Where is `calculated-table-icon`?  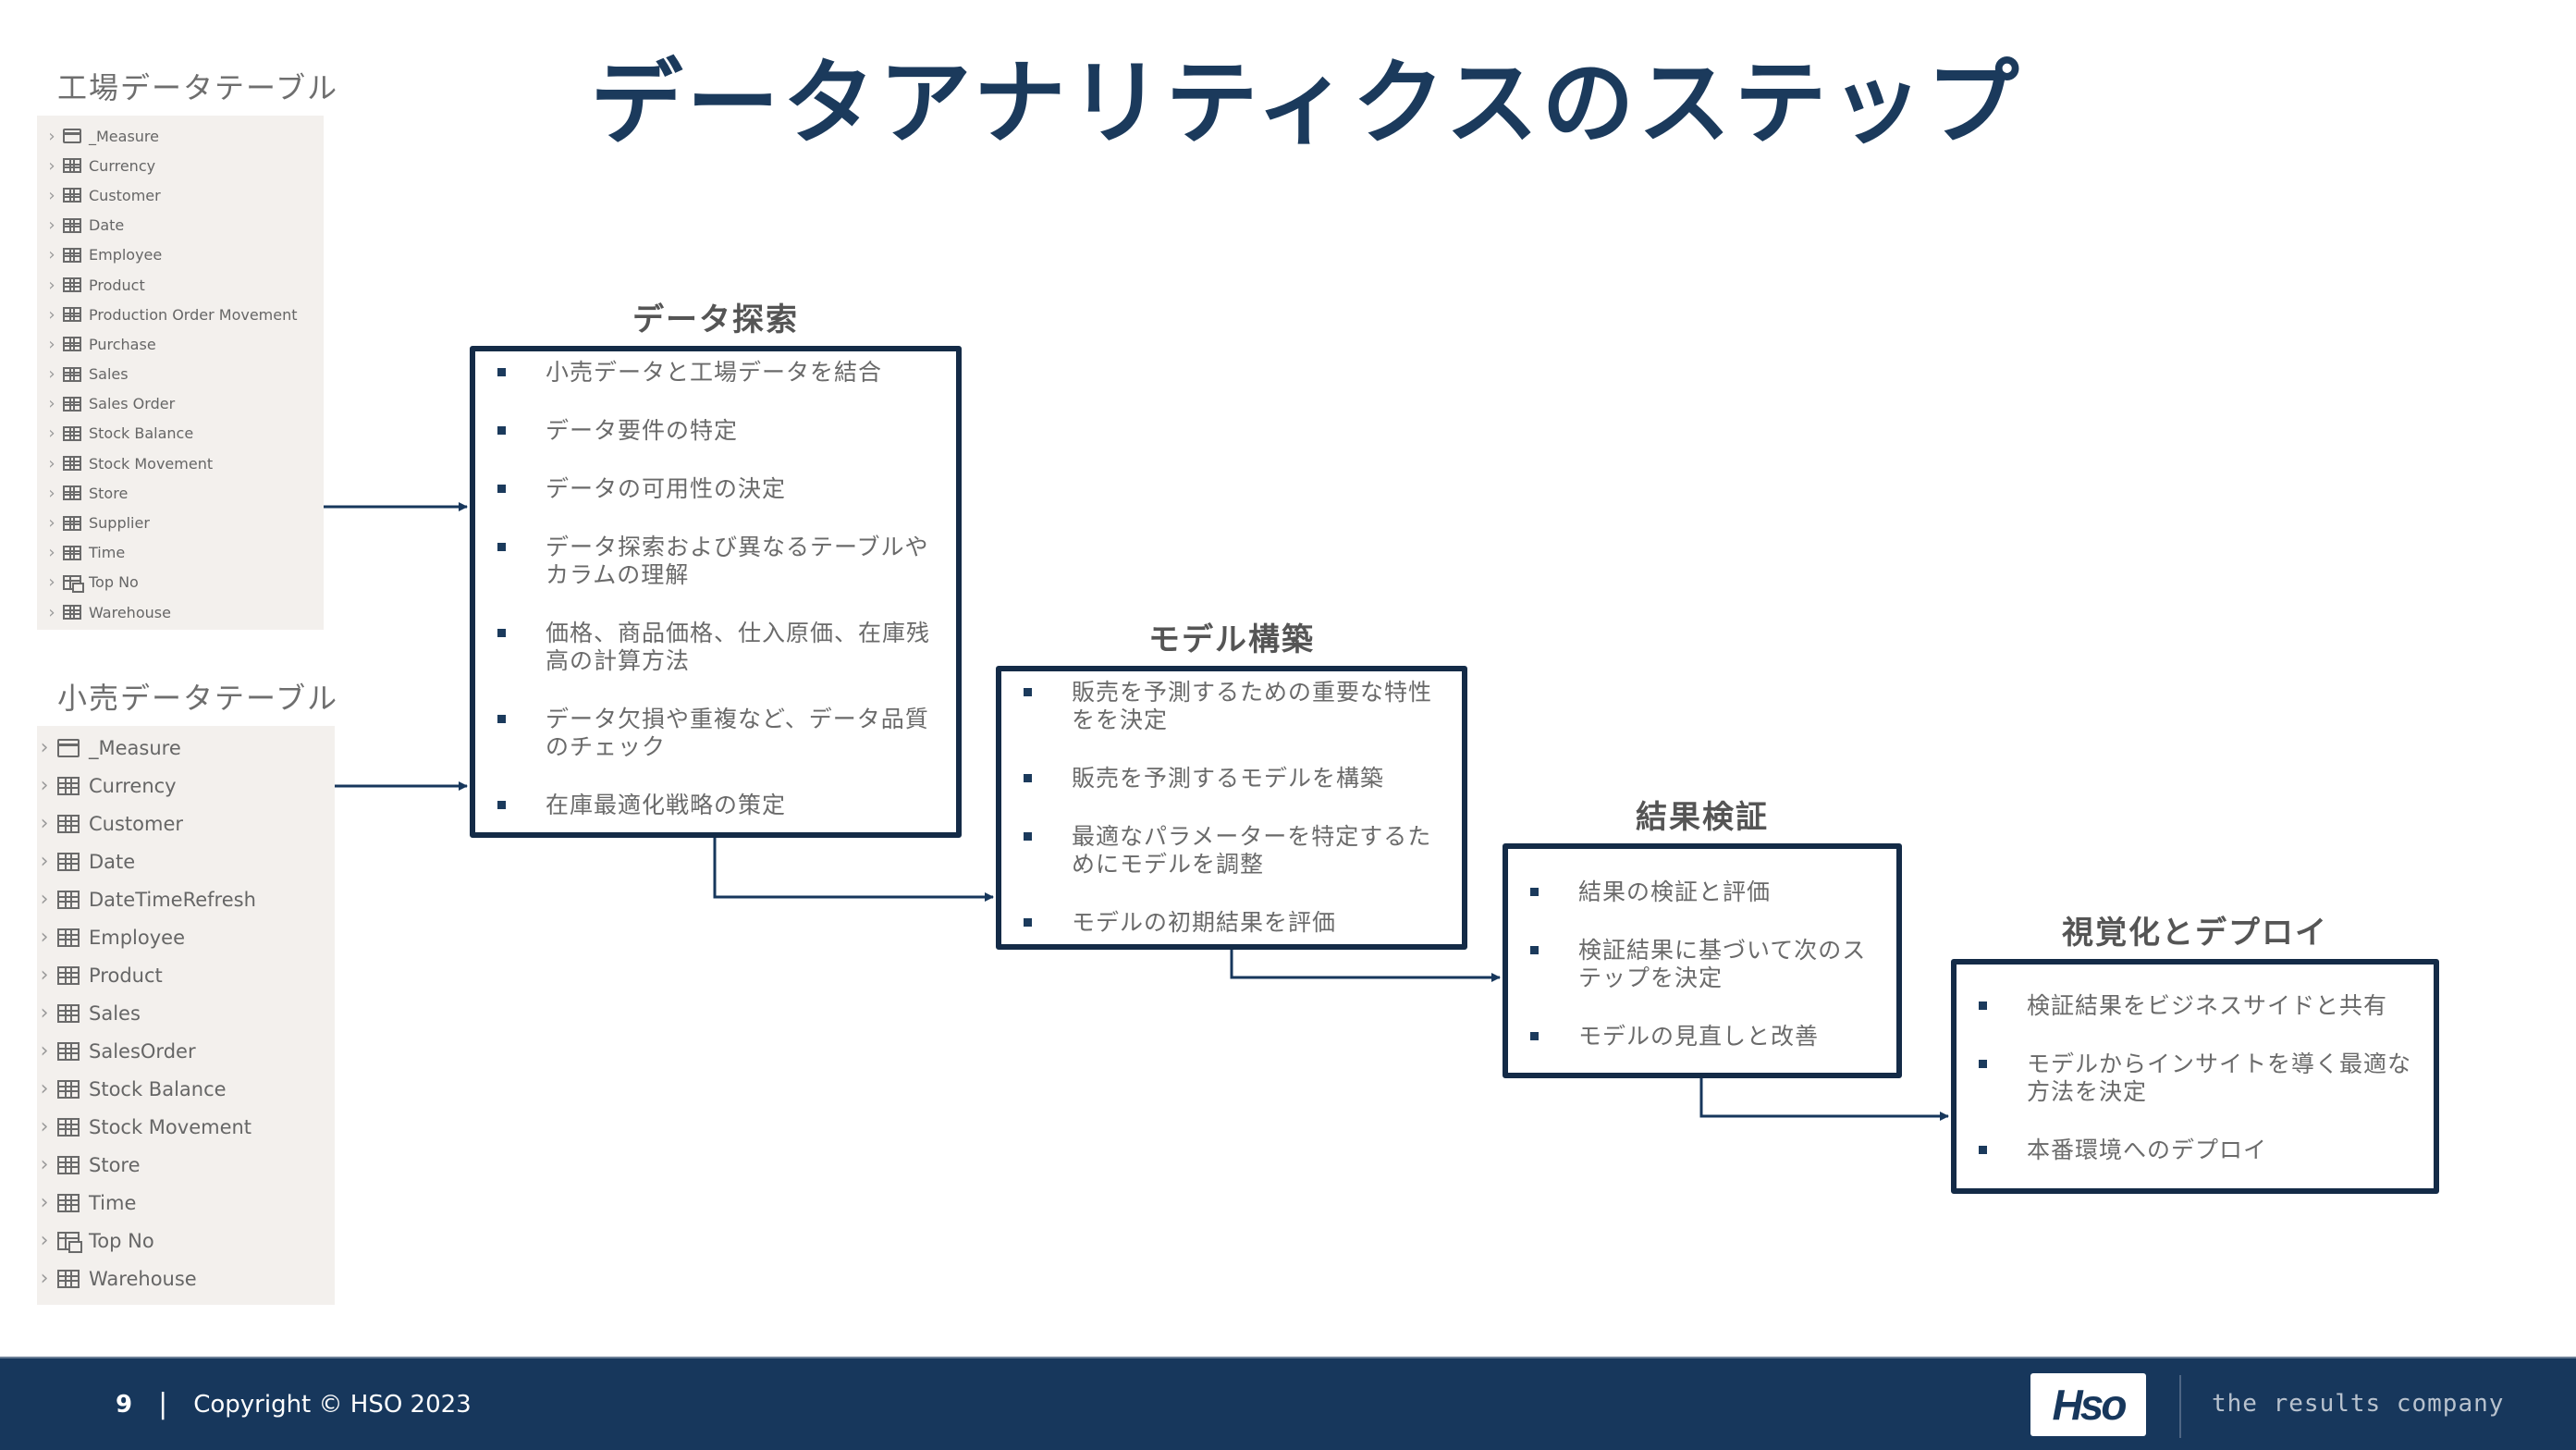
calculated-table-icon is located at coordinates (73, 583).